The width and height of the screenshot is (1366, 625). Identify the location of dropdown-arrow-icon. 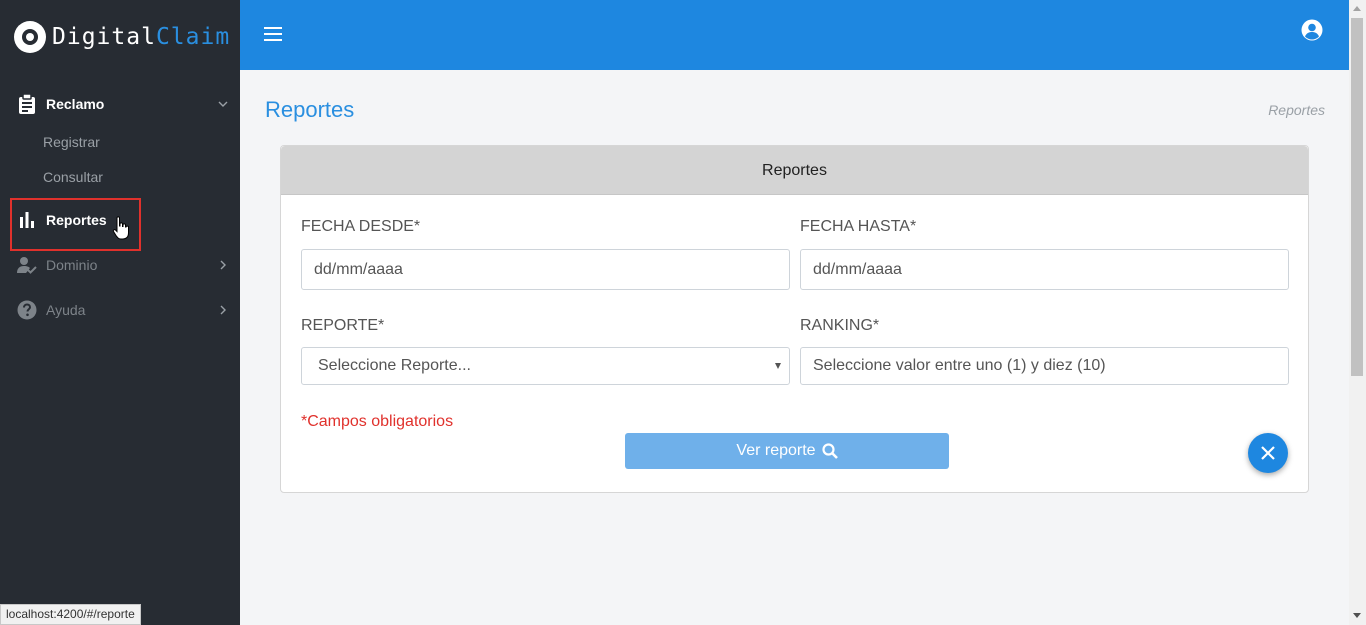
(778, 366).